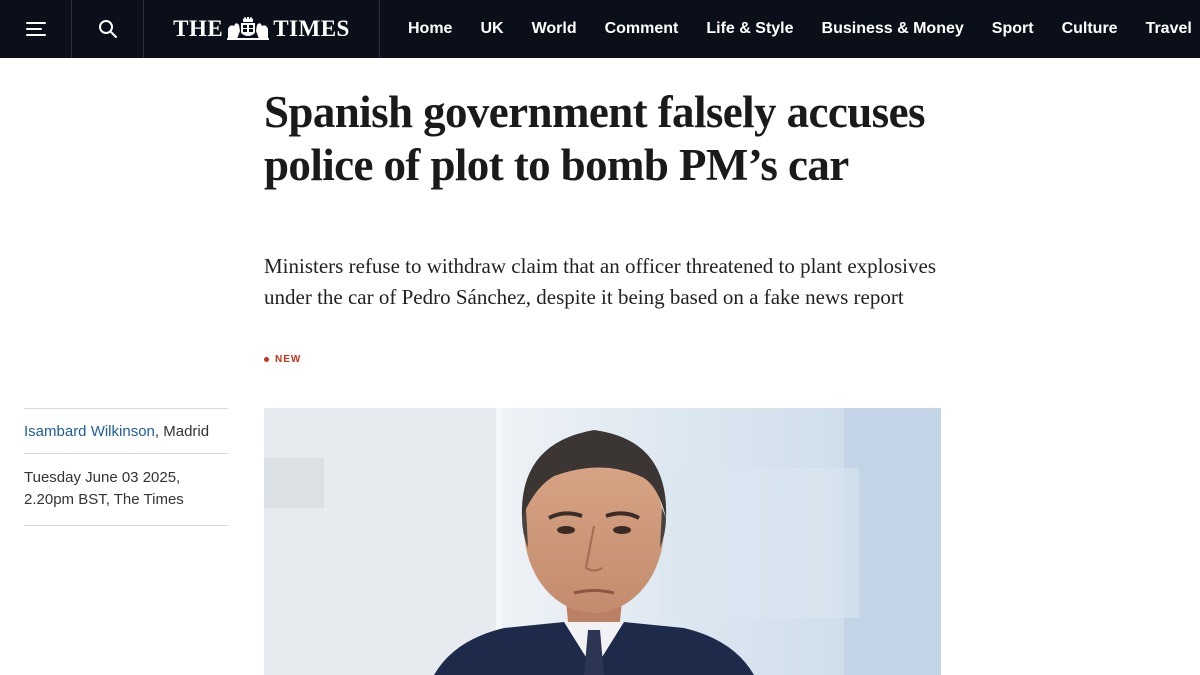 The image size is (1200, 675). Describe the element at coordinates (893, 29) in the screenshot. I see `nav-item-business-money: Business & Money` at that location.